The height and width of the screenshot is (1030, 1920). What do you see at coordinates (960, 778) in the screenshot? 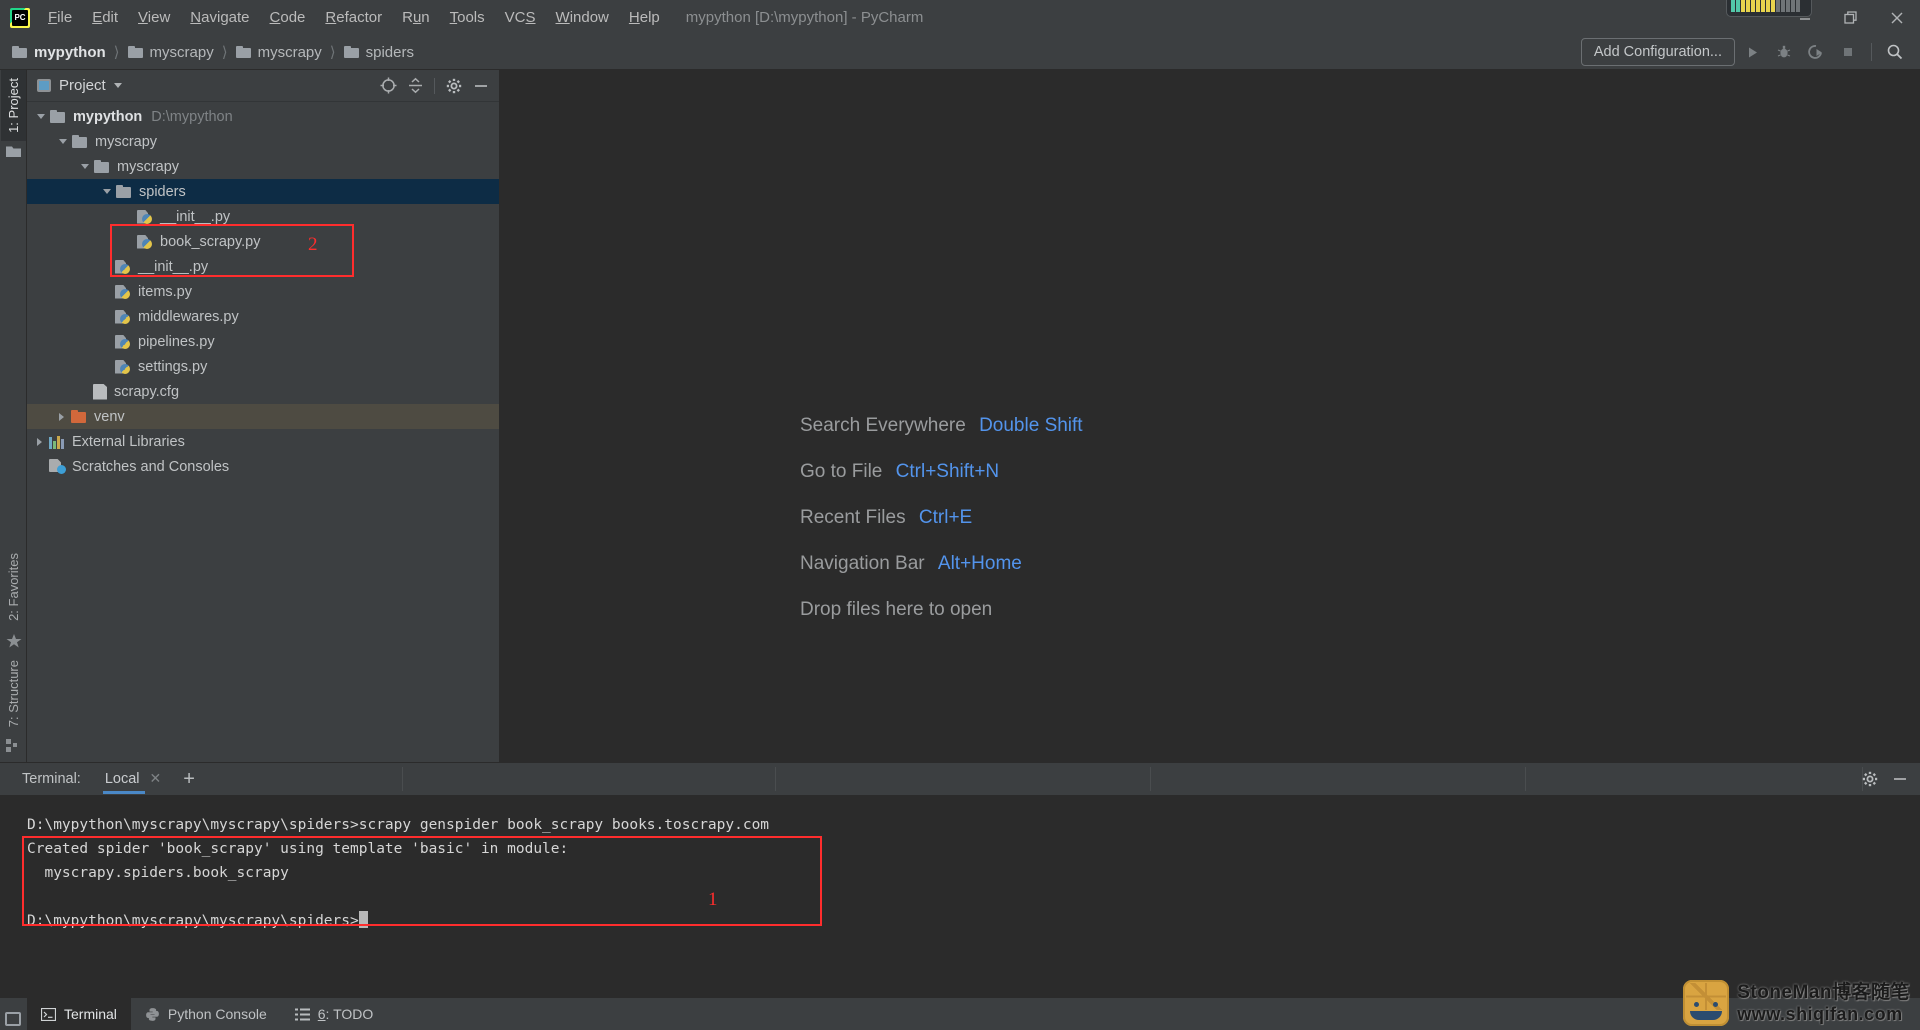
I see `terminal-header: Terminal: Local ✕ +` at bounding box center [960, 778].